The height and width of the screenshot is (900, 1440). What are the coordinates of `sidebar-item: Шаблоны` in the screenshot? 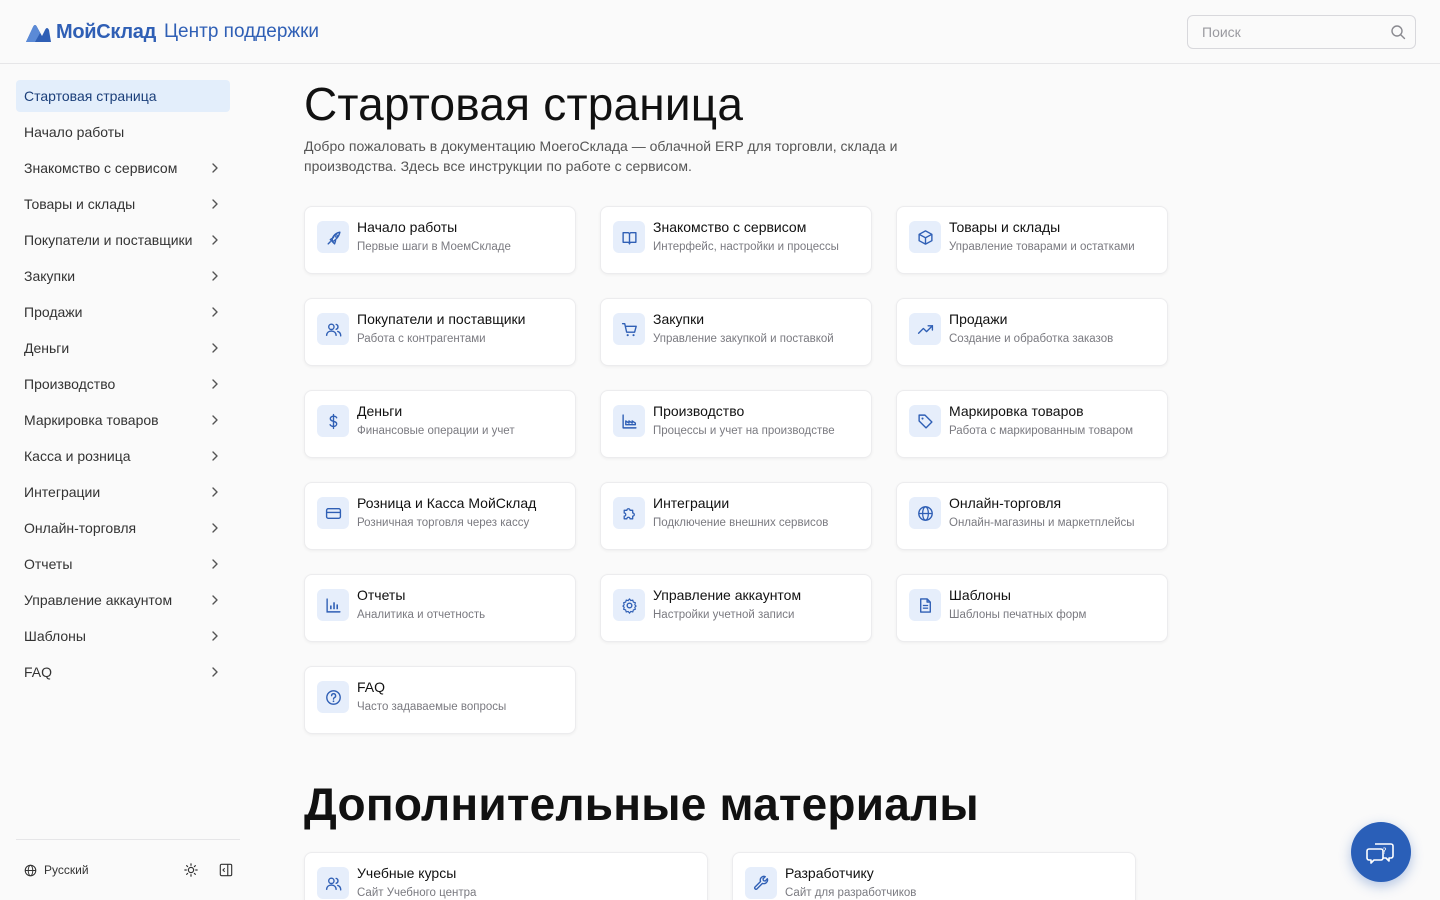 It's located at (123, 636).